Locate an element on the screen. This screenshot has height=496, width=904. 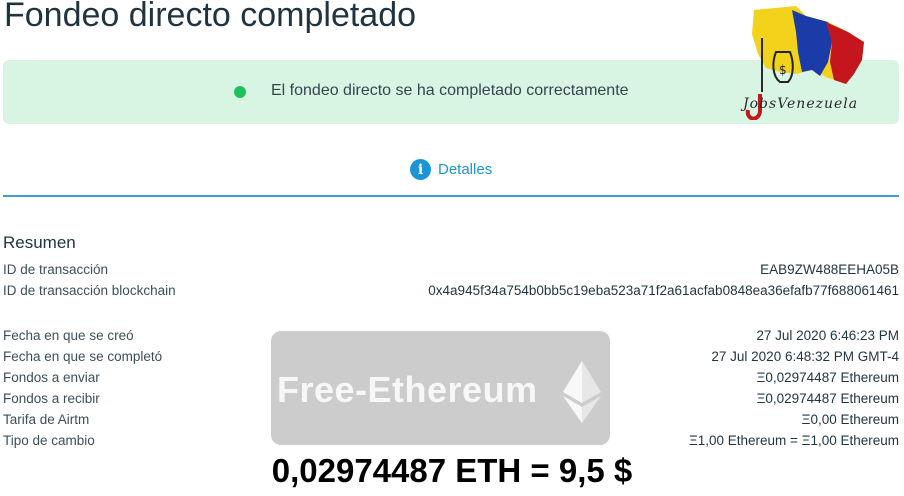
tab-underline is located at coordinates (451, 196).